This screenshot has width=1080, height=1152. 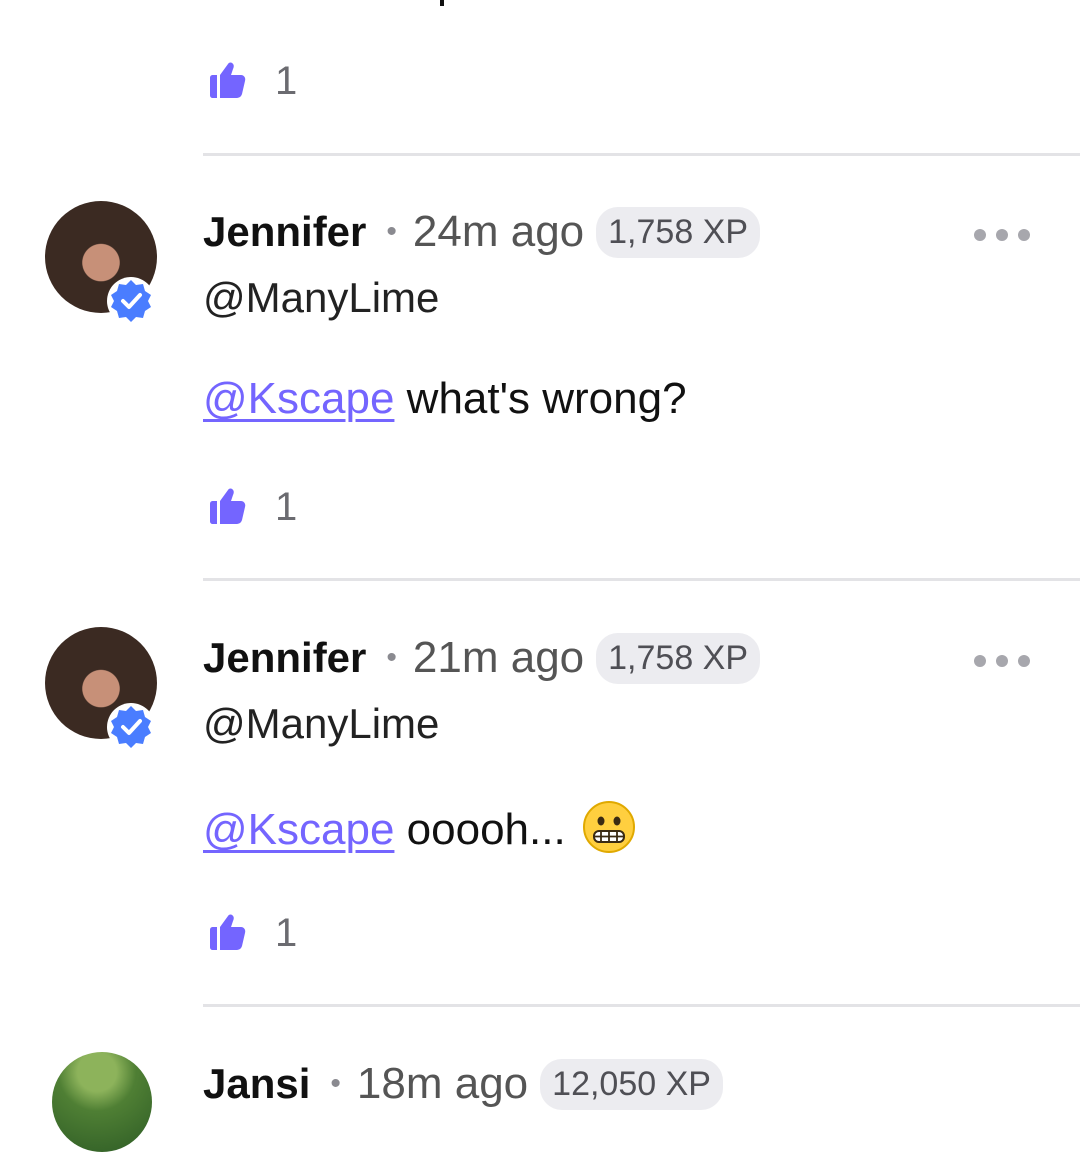 I want to click on timestamp: 21m ago, so click(x=498, y=657).